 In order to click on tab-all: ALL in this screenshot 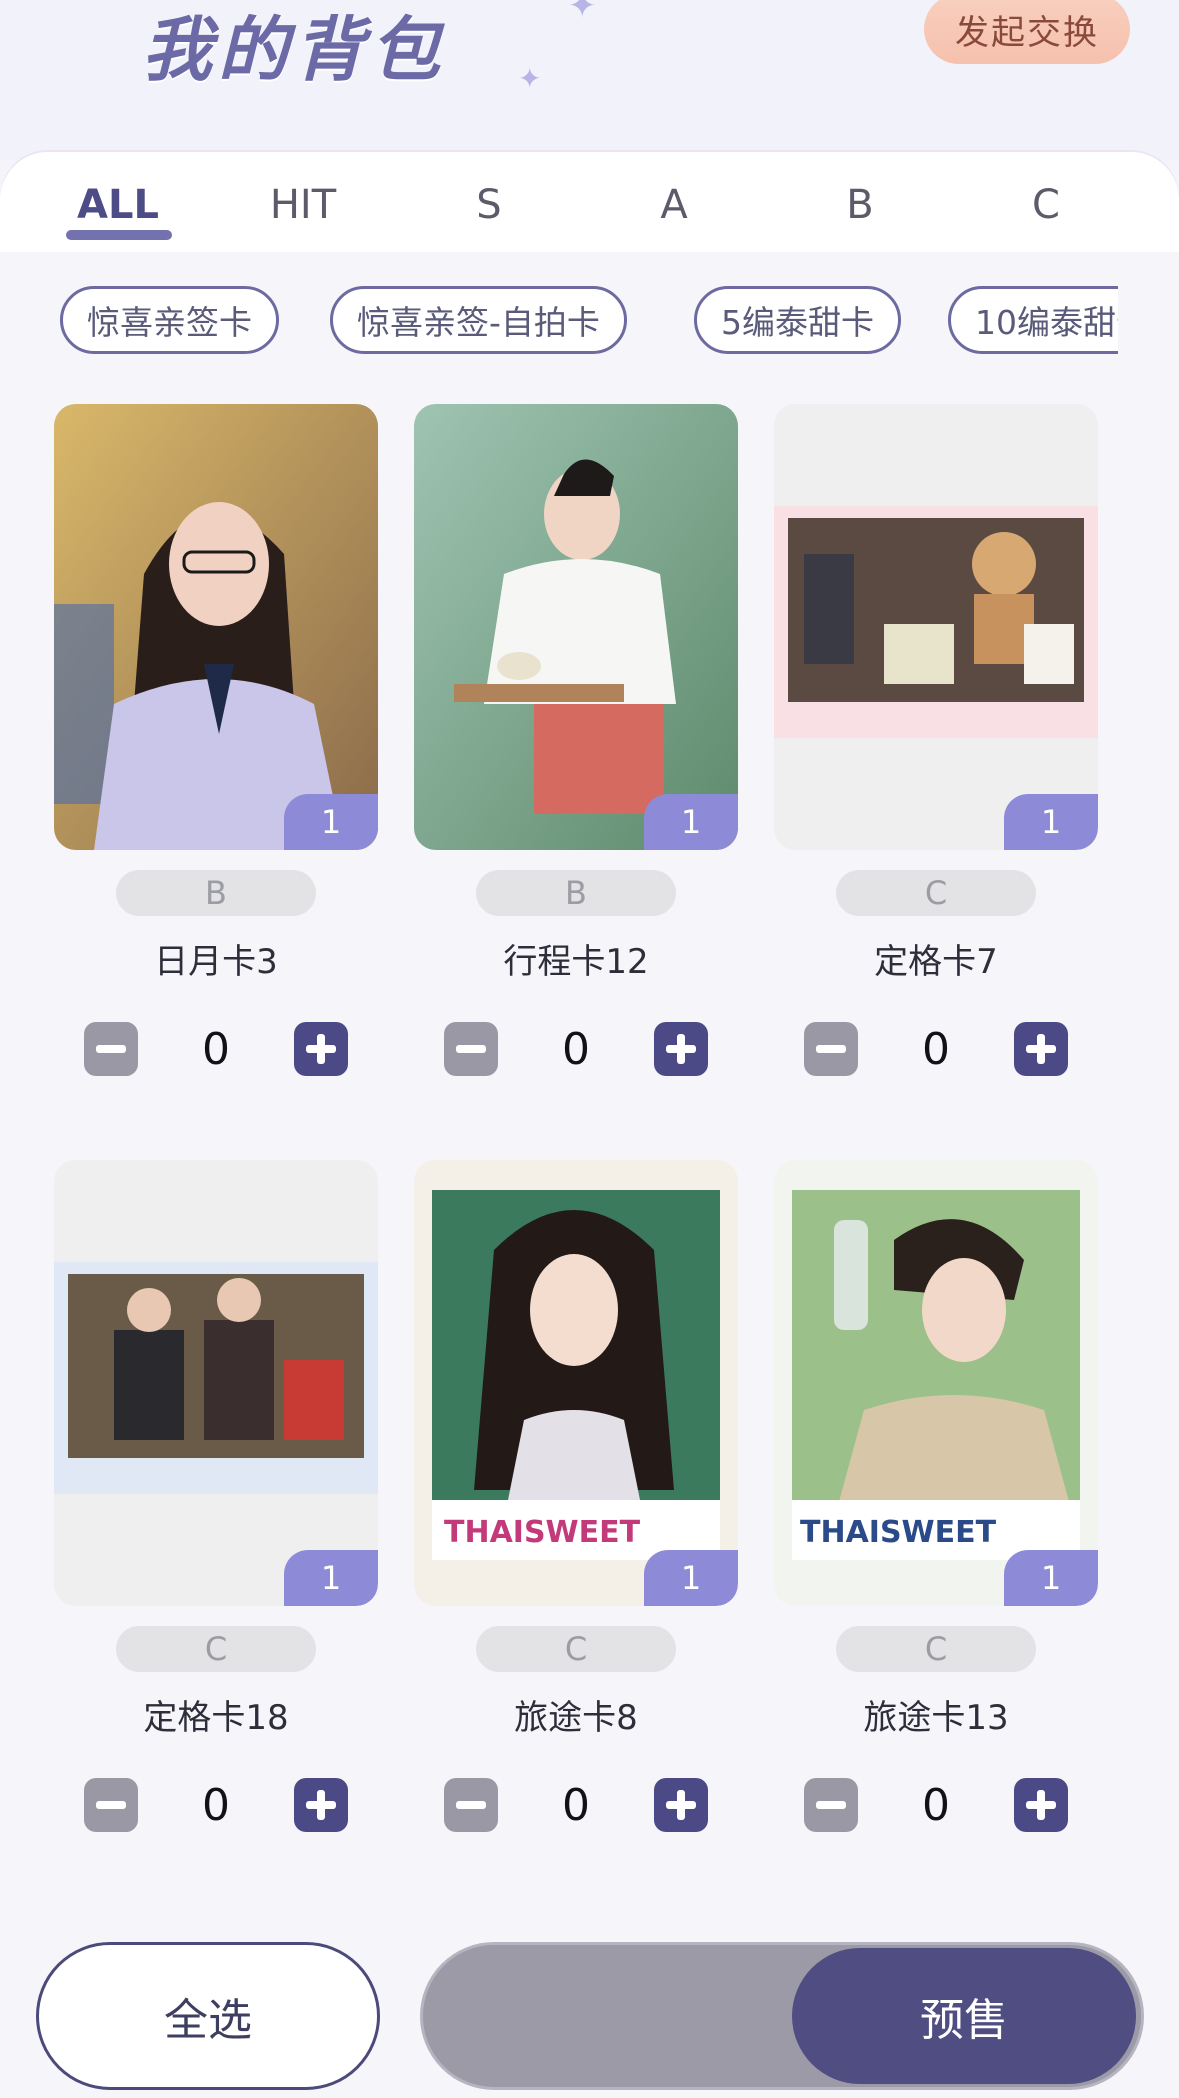, I will do `click(118, 205)`.